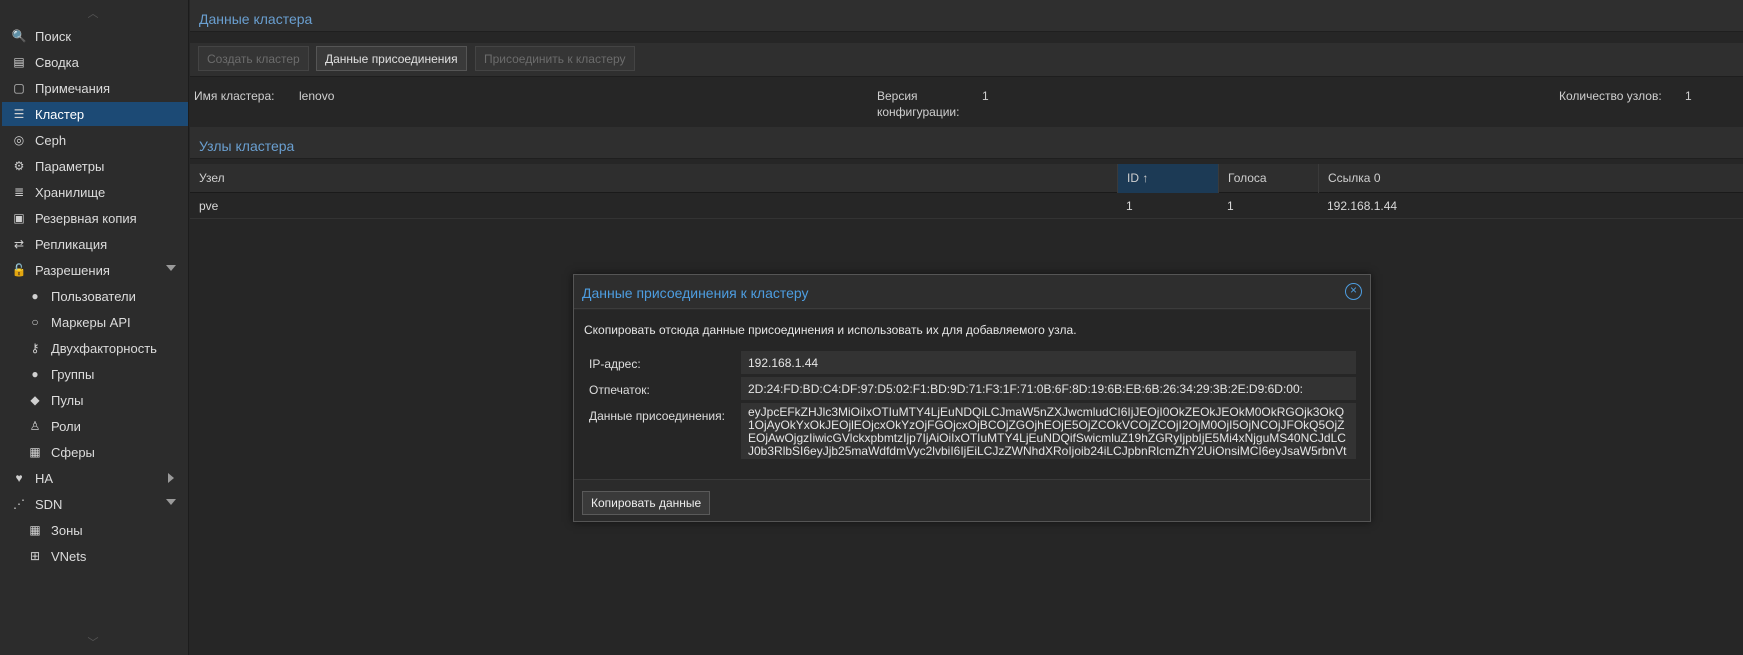 This screenshot has width=1743, height=655. Describe the element at coordinates (615, 364) in the screenshot. I see `ip-address-label: IP-адрес:` at that location.